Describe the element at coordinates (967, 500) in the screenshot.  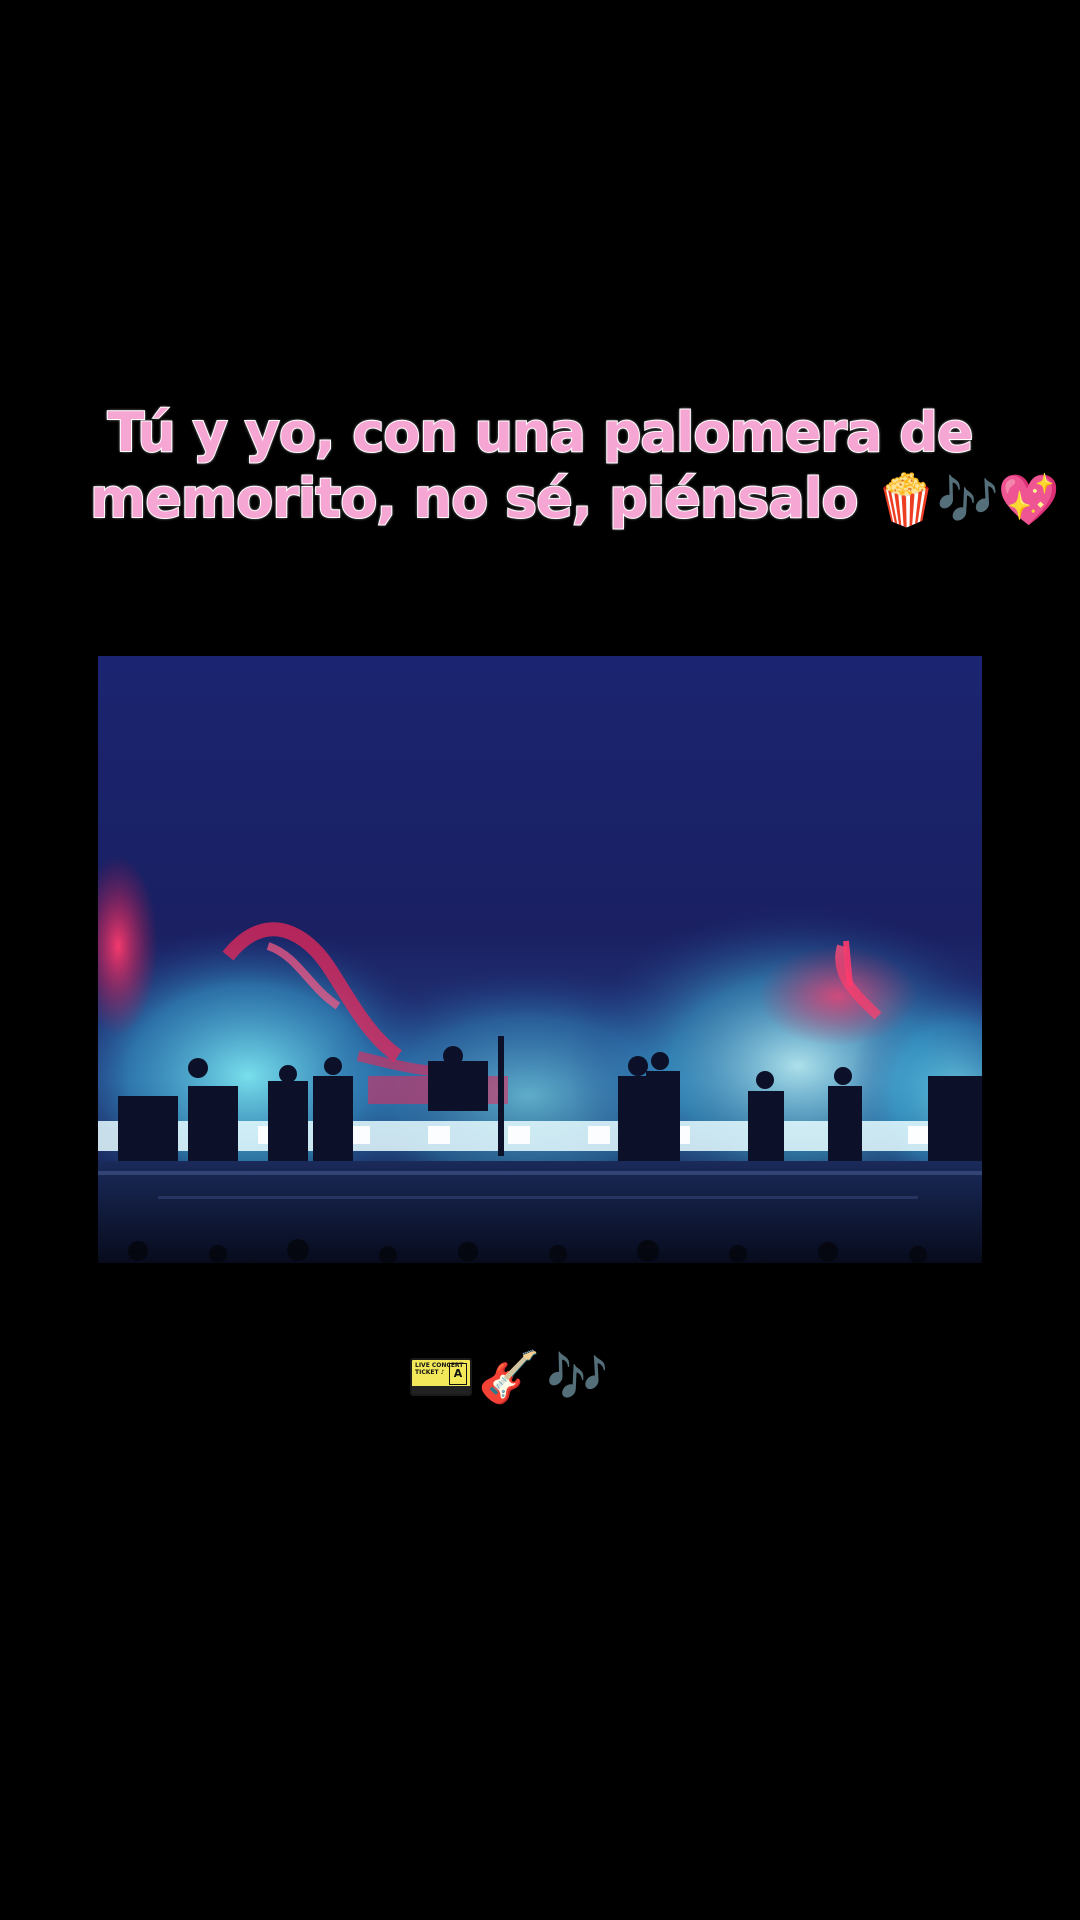
I see `caption-emojis: 🍿🎶💖` at that location.